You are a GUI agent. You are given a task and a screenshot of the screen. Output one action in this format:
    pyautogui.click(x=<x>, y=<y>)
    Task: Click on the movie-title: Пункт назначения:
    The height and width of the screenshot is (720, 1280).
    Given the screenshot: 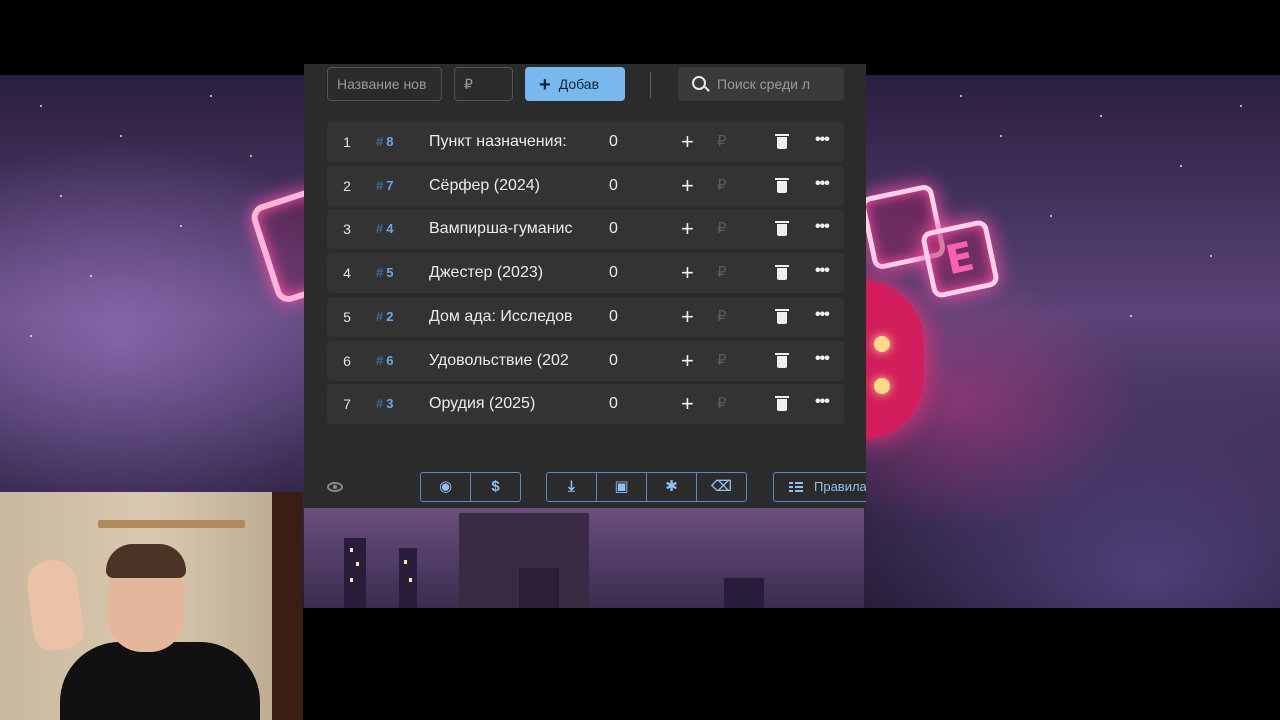 What is the action you would take?
    pyautogui.click(x=504, y=142)
    